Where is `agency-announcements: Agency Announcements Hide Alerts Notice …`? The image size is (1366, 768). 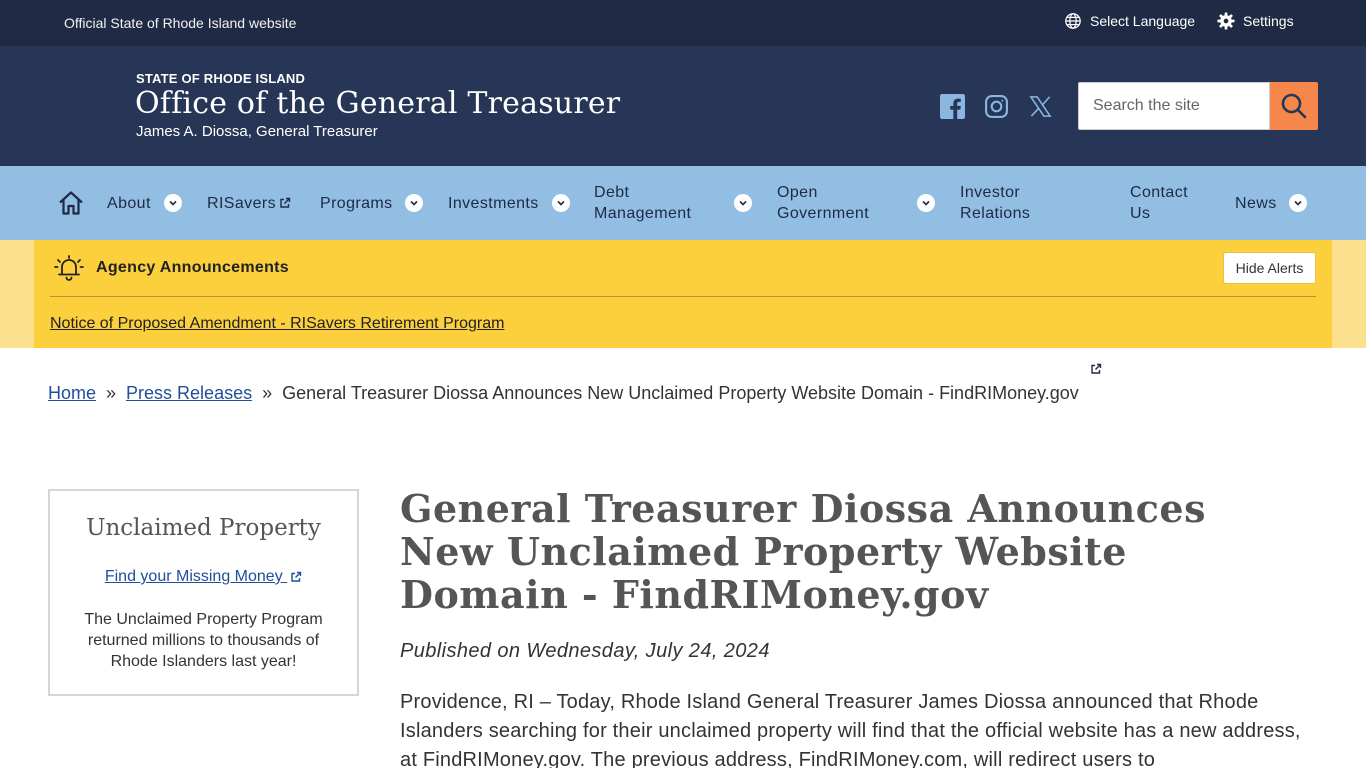 agency-announcements: Agency Announcements Hide Alerts Notice … is located at coordinates (683, 294).